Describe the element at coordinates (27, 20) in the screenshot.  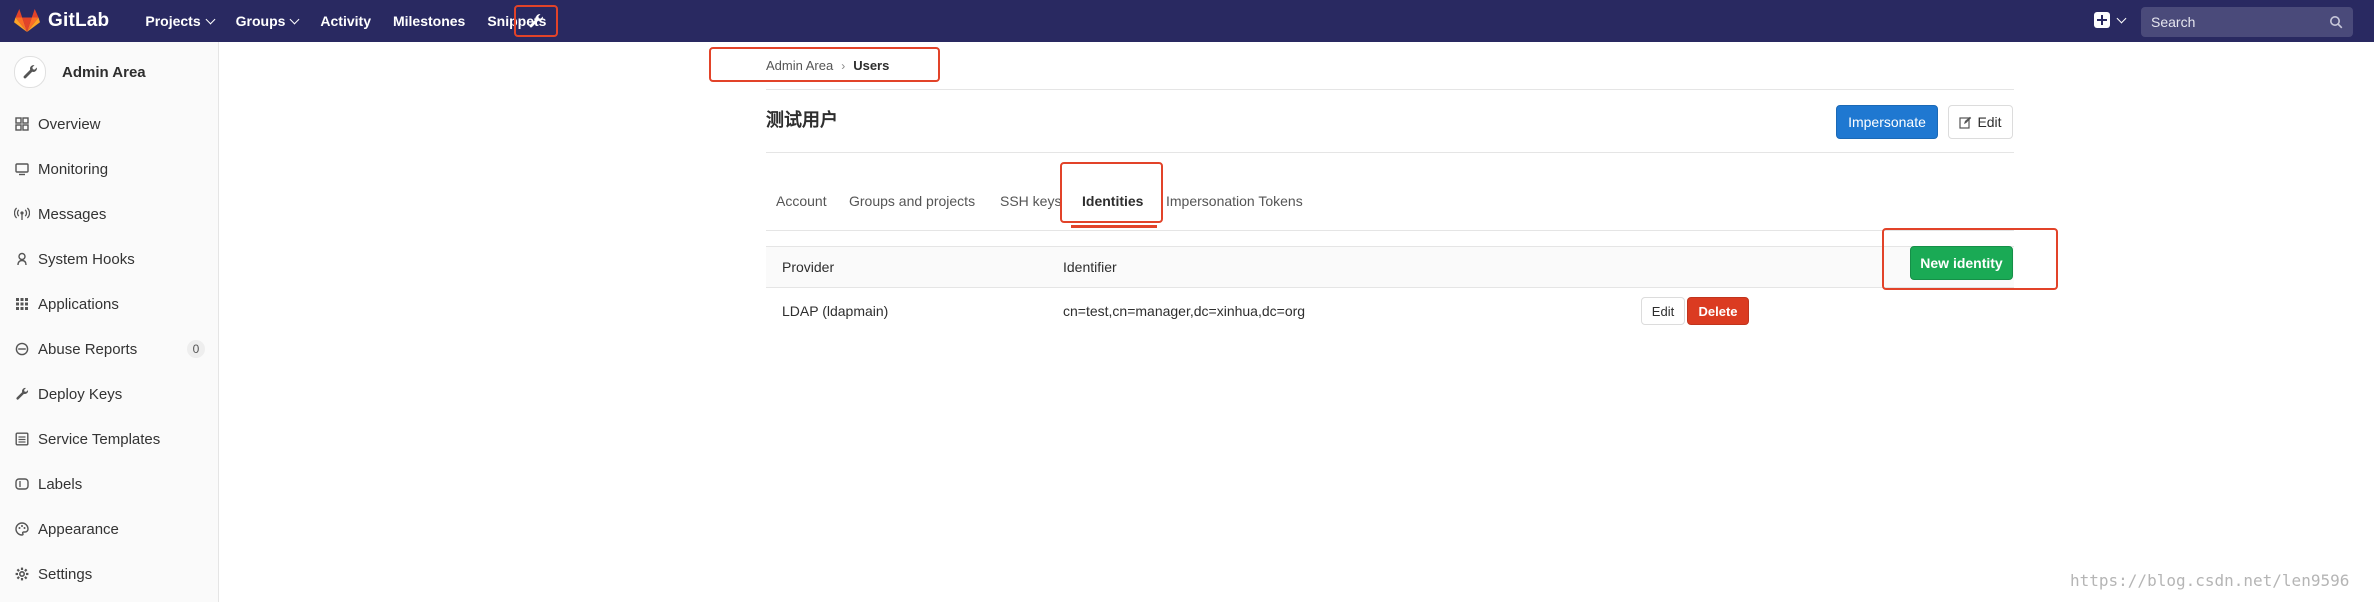
I see `gitlab-logo-icon` at that location.